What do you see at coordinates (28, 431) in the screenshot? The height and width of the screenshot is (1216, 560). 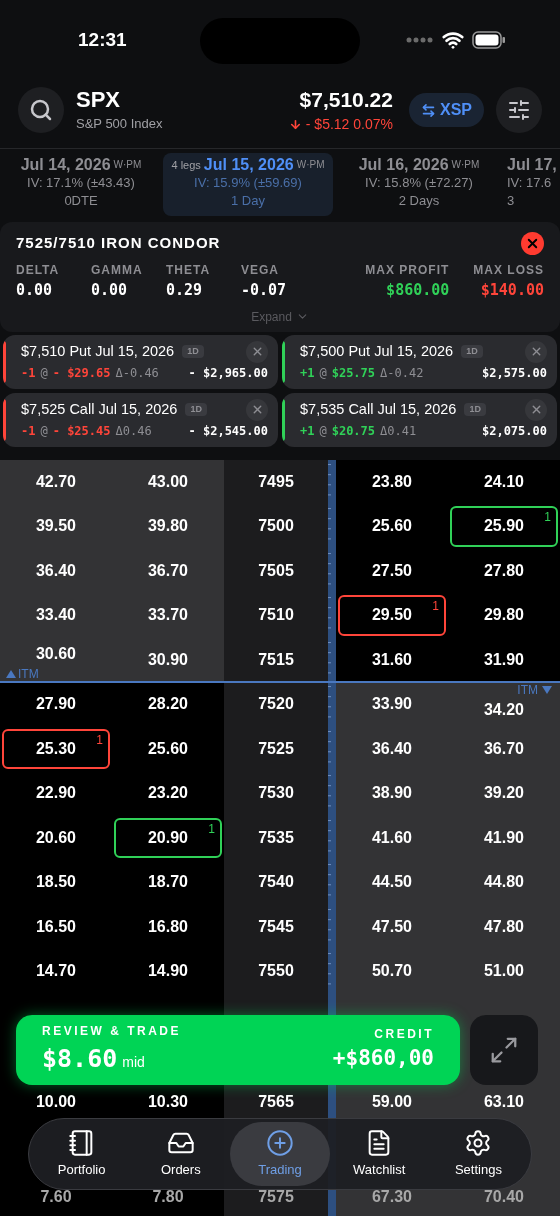 I see `leg-quantity: -1` at bounding box center [28, 431].